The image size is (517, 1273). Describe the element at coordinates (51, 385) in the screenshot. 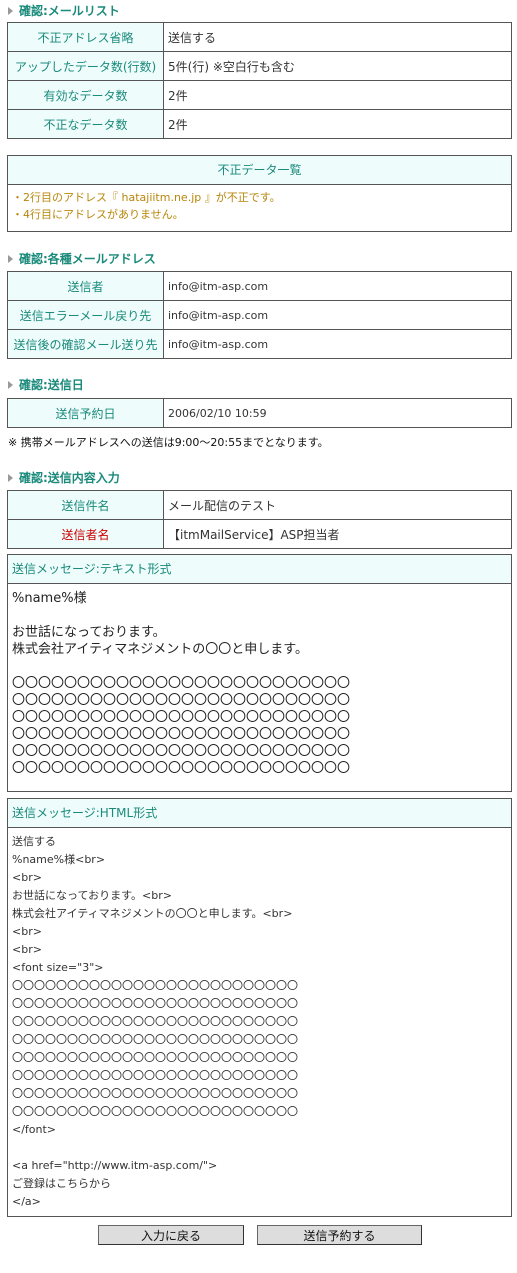

I see `section-title-text: 確認:送信日` at that location.